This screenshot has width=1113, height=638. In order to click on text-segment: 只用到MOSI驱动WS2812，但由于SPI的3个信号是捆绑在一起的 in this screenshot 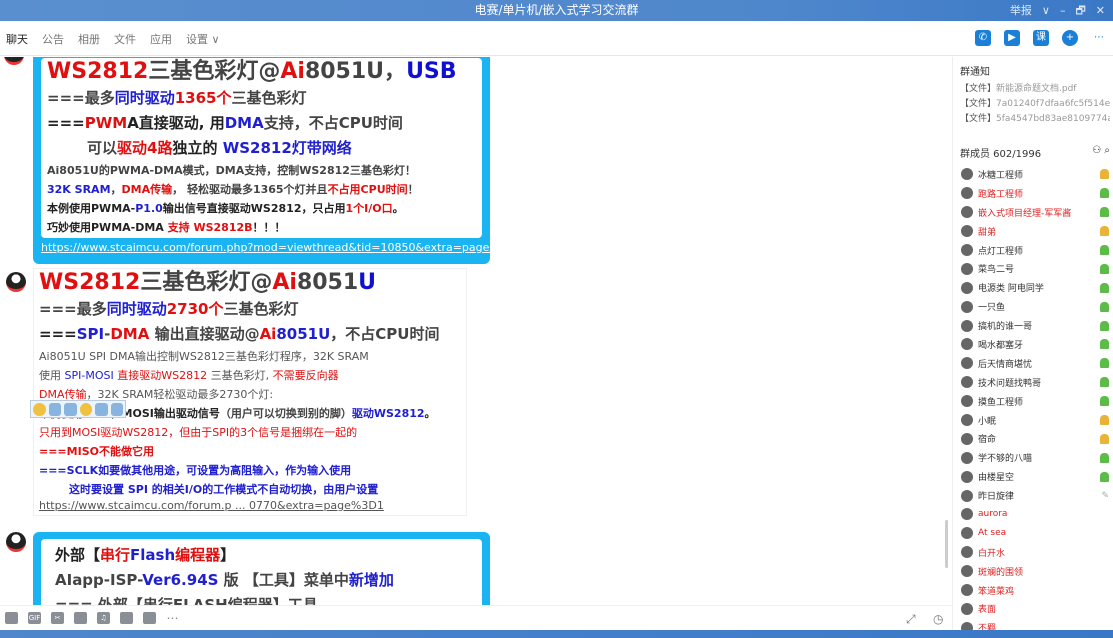, I will do `click(198, 432)`.